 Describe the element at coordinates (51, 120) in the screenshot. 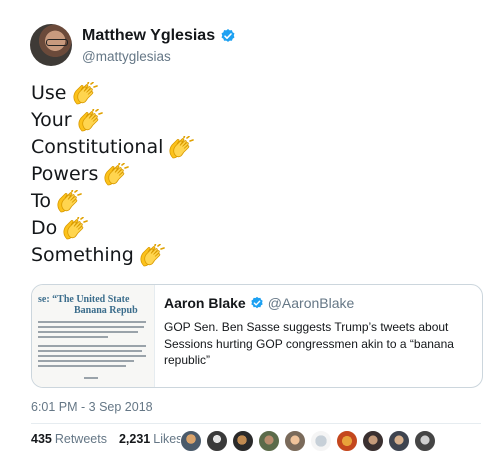

I see `tweet-word: Your` at that location.